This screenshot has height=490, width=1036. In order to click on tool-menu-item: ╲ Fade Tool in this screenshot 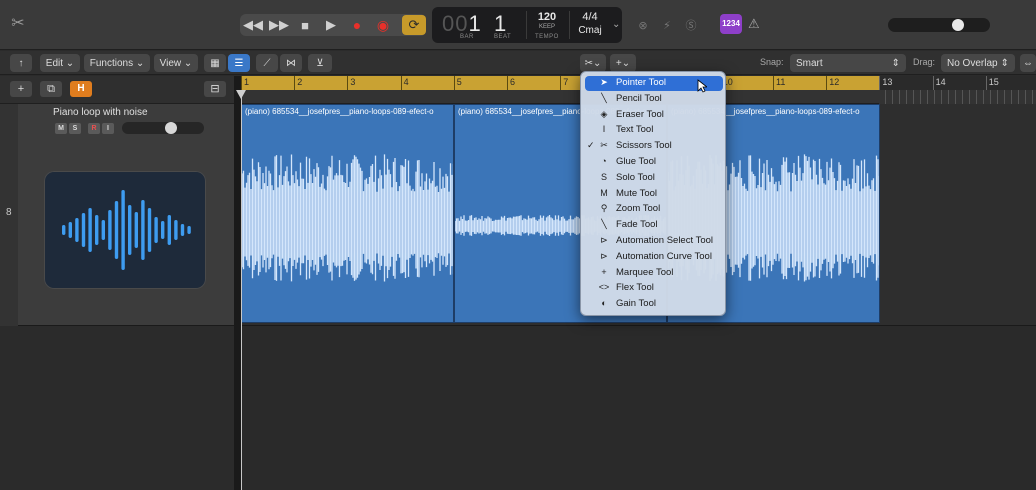, I will do `click(654, 225)`.